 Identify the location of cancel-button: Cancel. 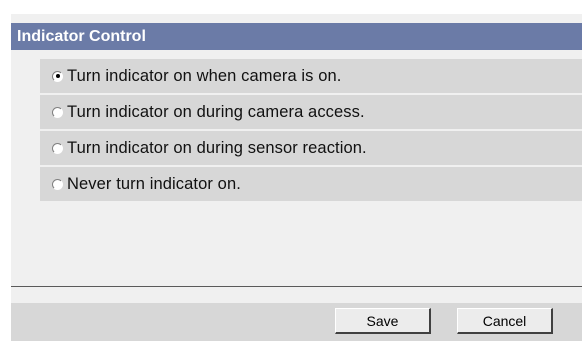
(505, 321).